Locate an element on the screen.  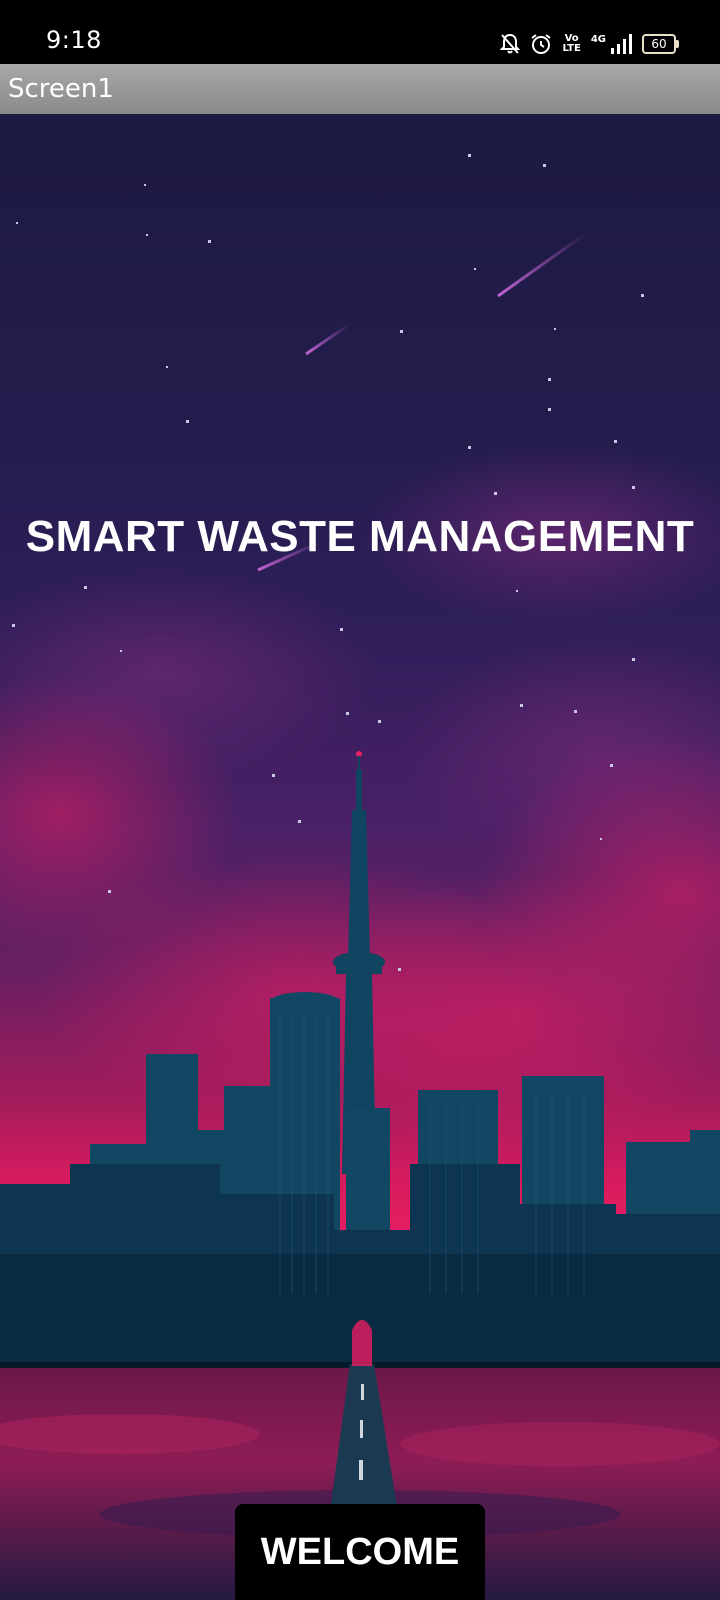
battery-icon: 60 is located at coordinates (660, 44).